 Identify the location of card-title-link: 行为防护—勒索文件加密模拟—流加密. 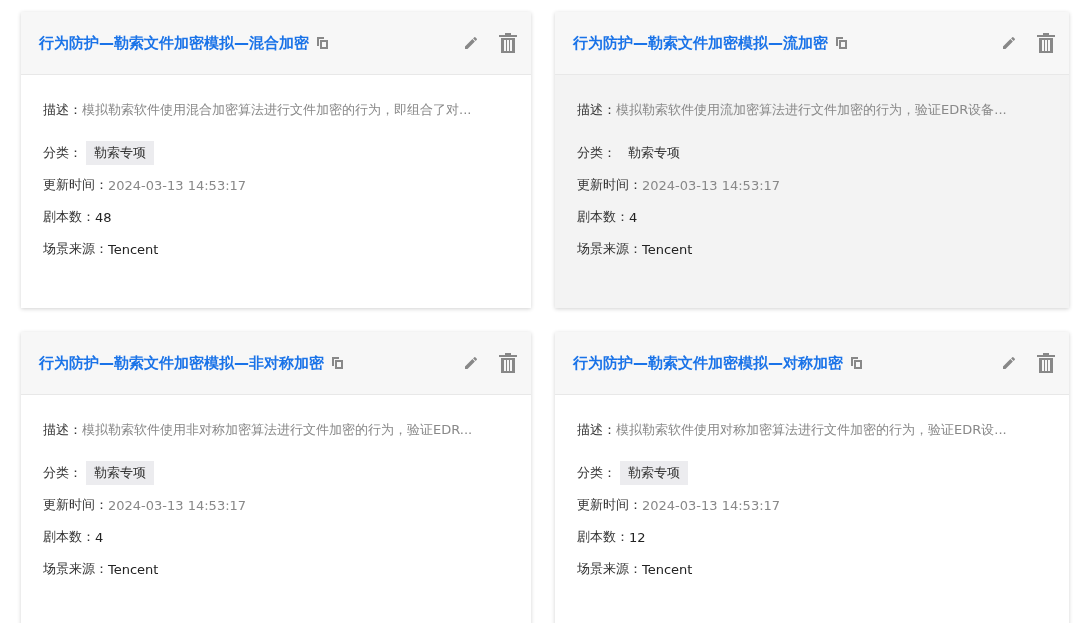
(700, 43).